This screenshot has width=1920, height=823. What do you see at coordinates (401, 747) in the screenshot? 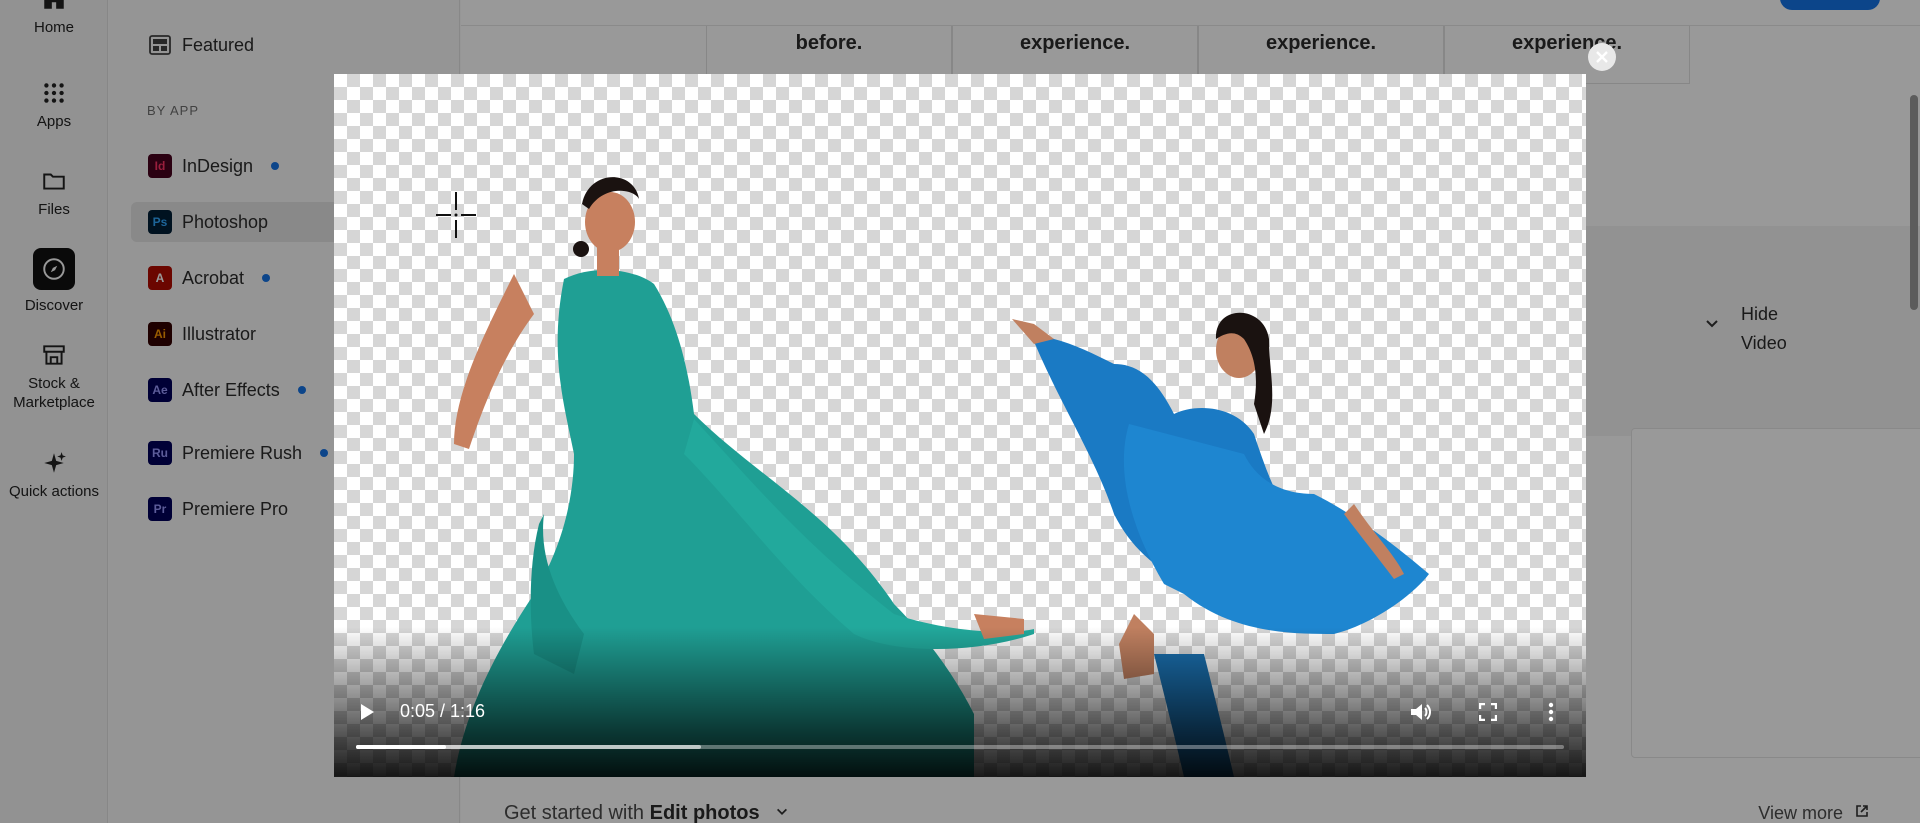
I see `played-bar` at bounding box center [401, 747].